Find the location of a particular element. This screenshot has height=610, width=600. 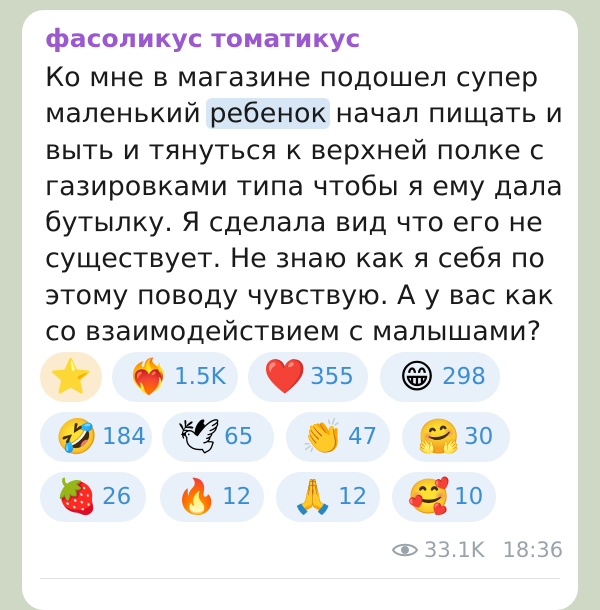

message-time: 18:36 is located at coordinates (533, 550).